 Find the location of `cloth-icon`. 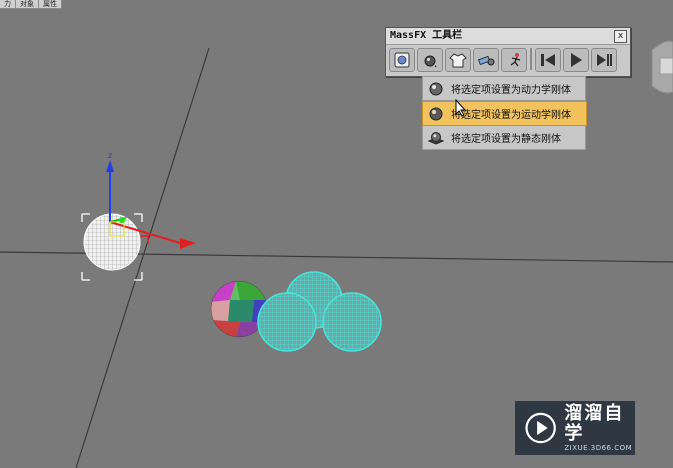

cloth-icon is located at coordinates (458, 60).